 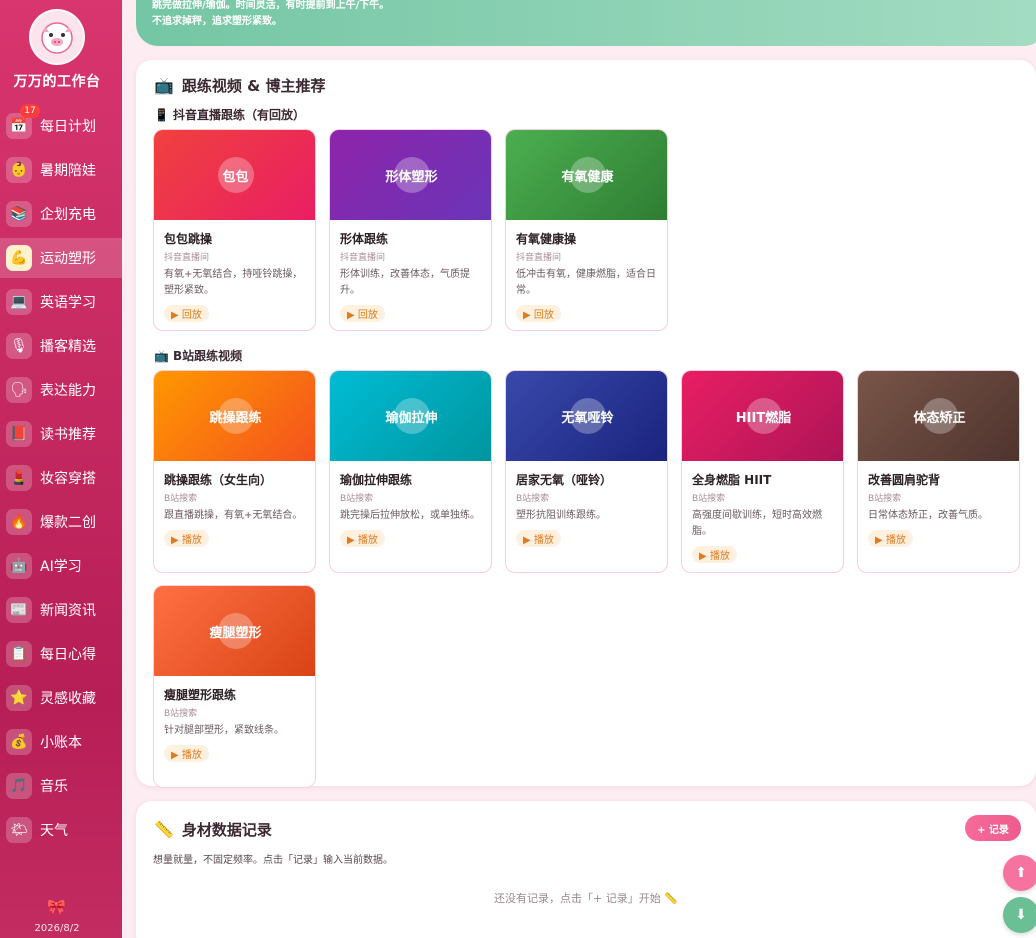 I want to click on videos-title-text: 跟练视频 & 博主推荐, so click(x=253, y=86).